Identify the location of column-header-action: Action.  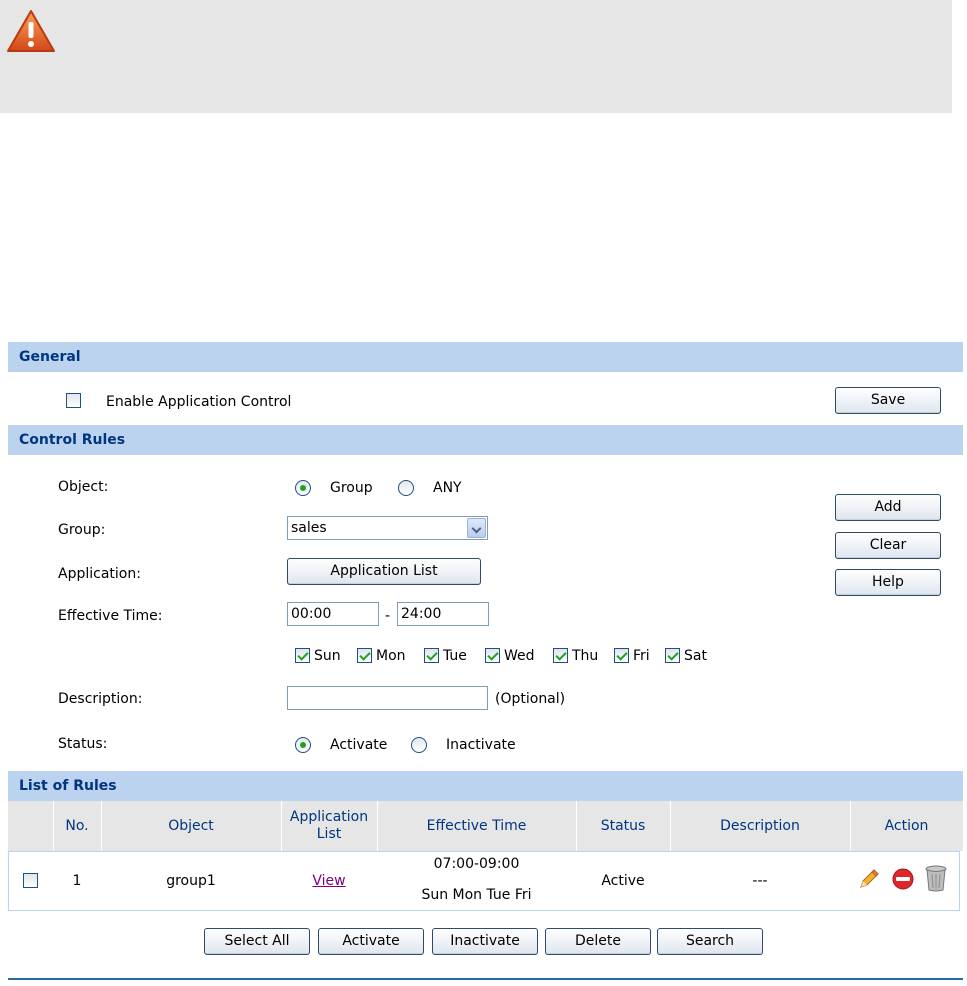
(906, 825).